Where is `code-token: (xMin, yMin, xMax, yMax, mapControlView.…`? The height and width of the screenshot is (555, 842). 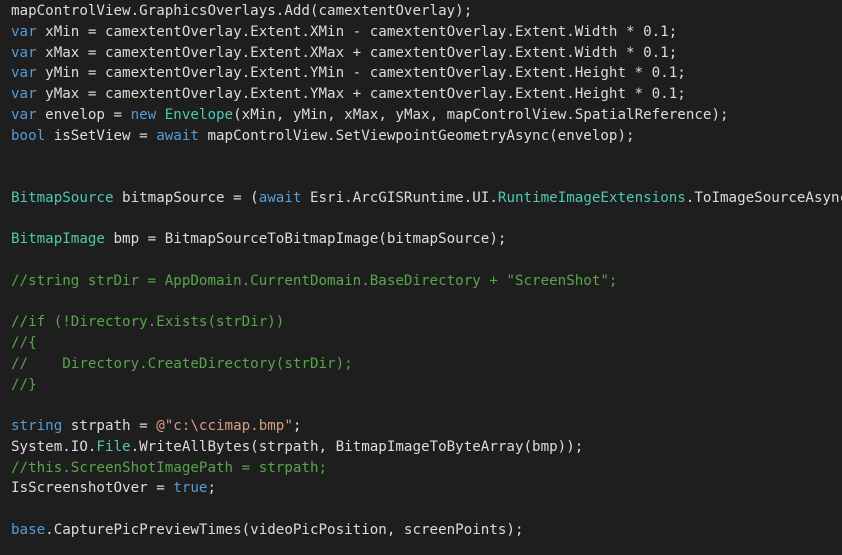
code-token: (xMin, yMin, xMax, yMax, mapControlView.… is located at coordinates (481, 114).